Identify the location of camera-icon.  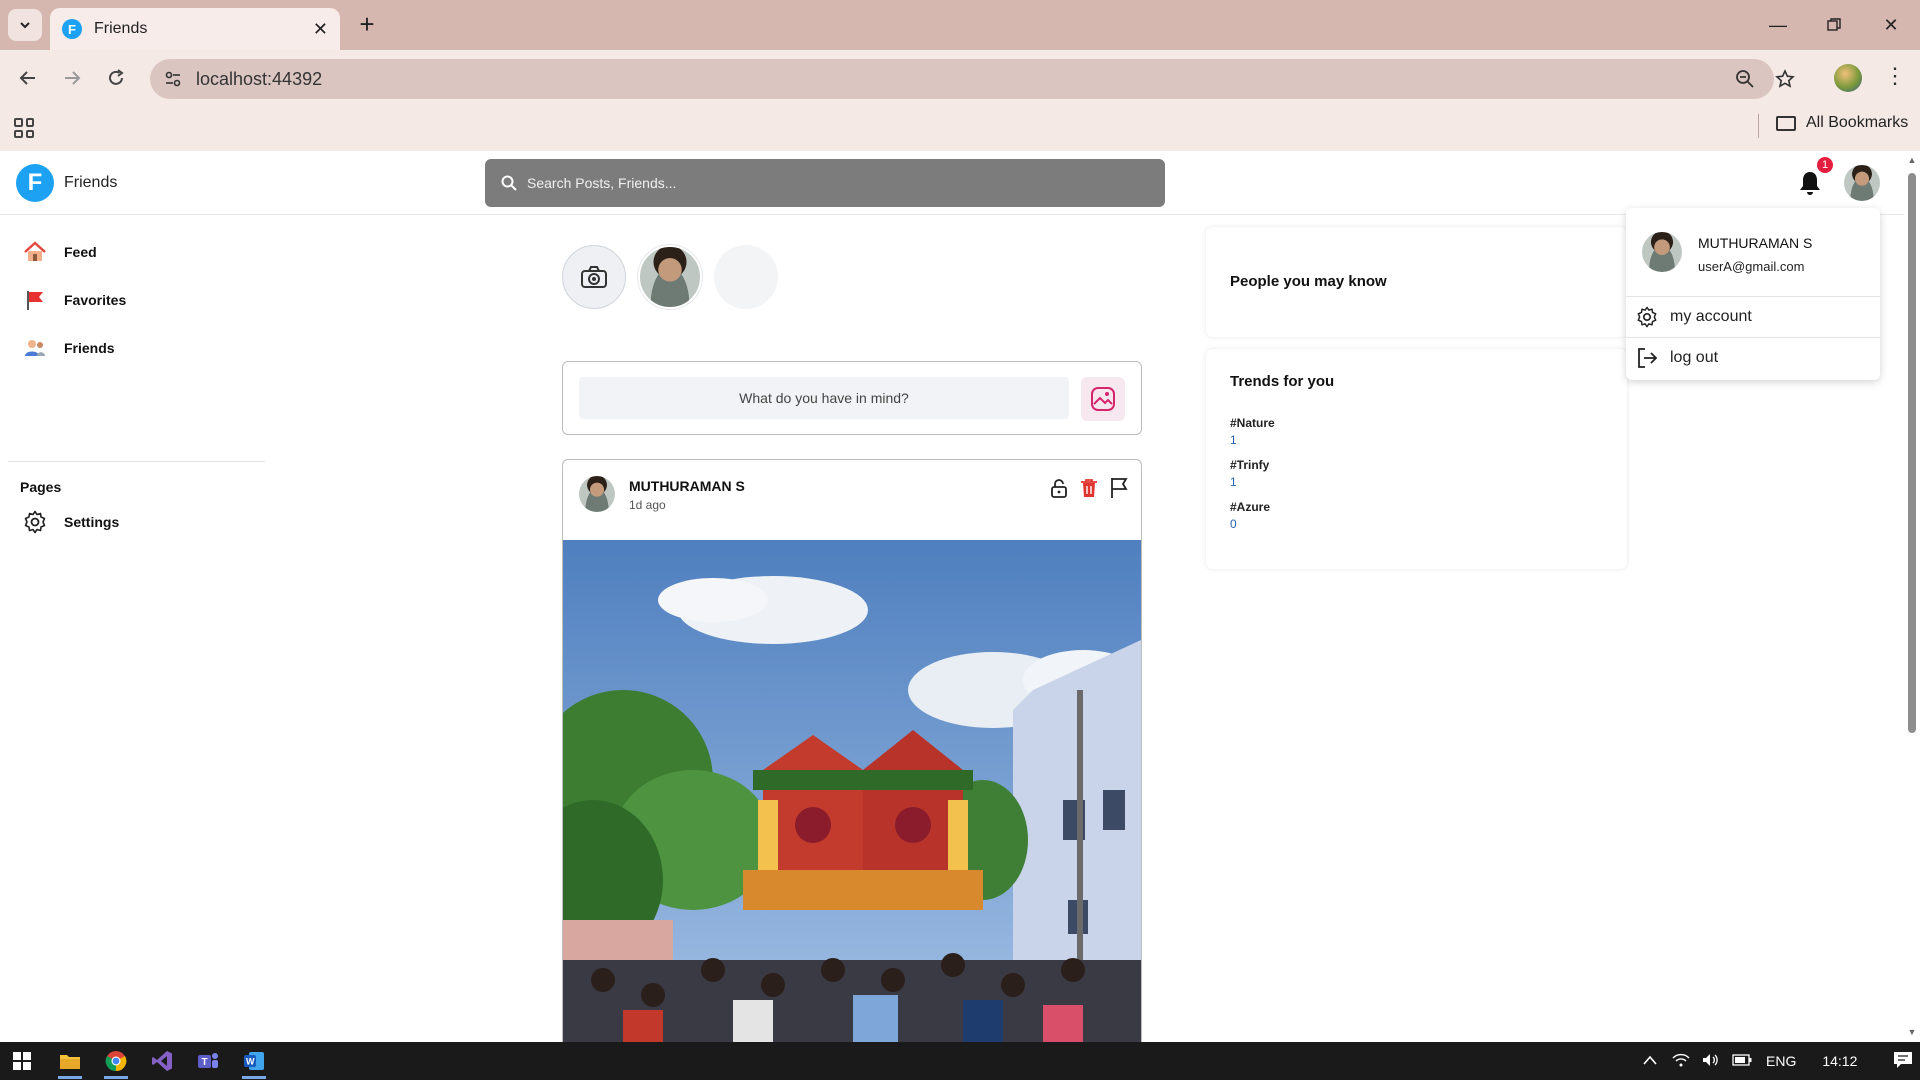
(594, 277).